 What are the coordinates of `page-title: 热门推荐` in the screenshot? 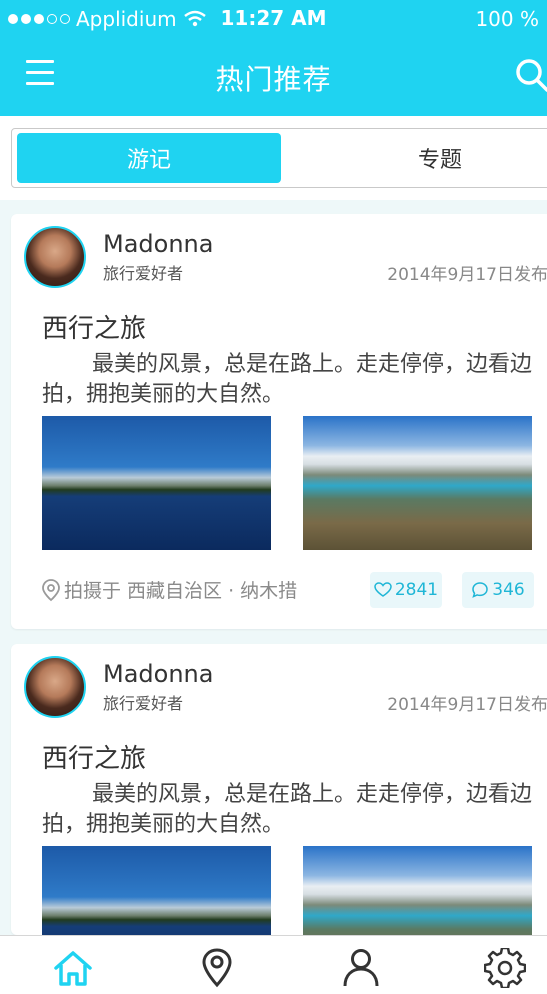 It's located at (273, 79).